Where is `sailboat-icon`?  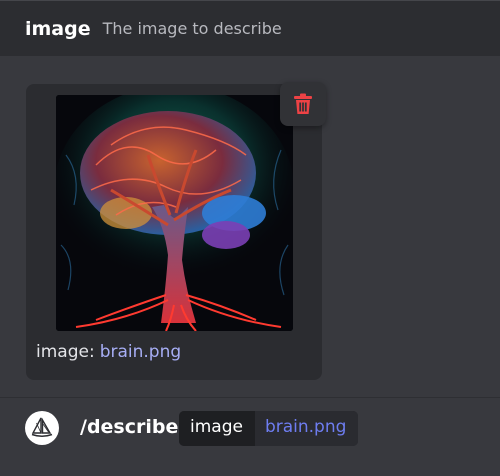 sailboat-icon is located at coordinates (42, 427).